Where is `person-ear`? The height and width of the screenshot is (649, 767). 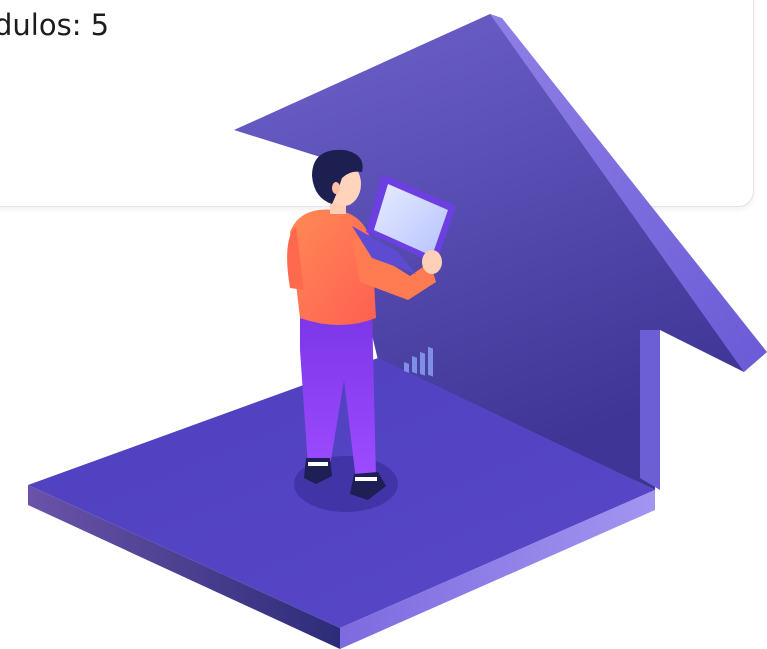 person-ear is located at coordinates (336, 188).